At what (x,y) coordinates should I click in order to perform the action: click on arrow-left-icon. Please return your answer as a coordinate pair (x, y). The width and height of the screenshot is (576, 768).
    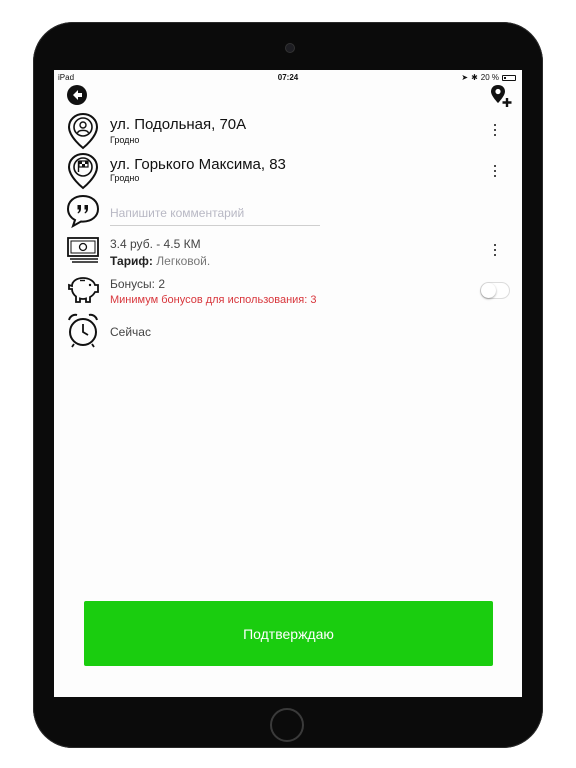
    Looking at the image, I should click on (77, 95).